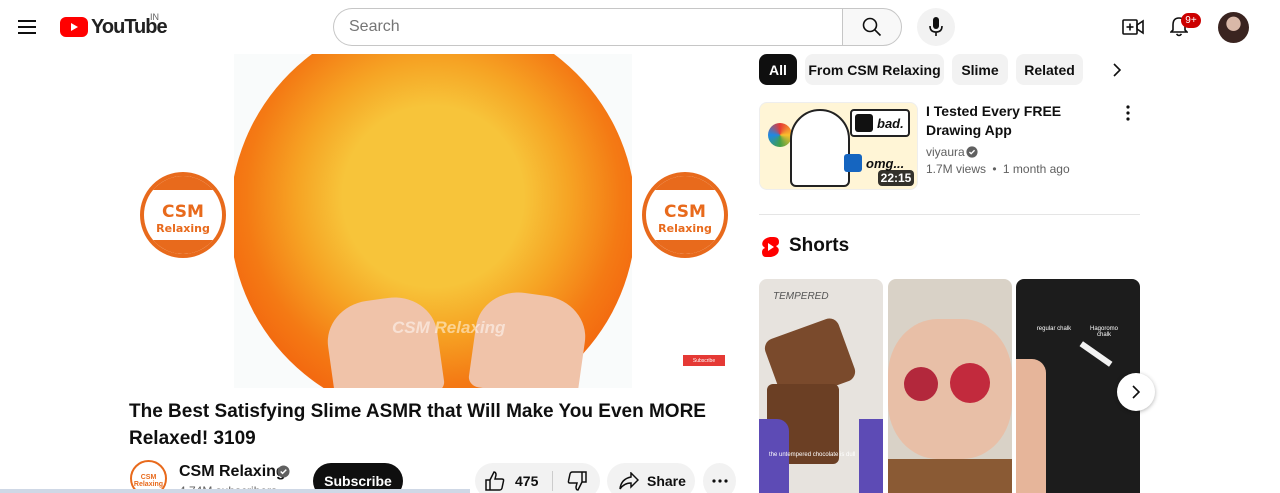 This screenshot has width=1280, height=493. What do you see at coordinates (1233, 27) in the screenshot?
I see `account-avatar` at bounding box center [1233, 27].